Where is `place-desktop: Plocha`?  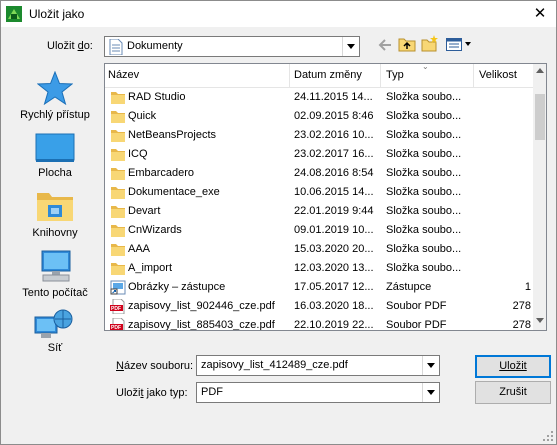 place-desktop: Plocha is located at coordinates (55, 157).